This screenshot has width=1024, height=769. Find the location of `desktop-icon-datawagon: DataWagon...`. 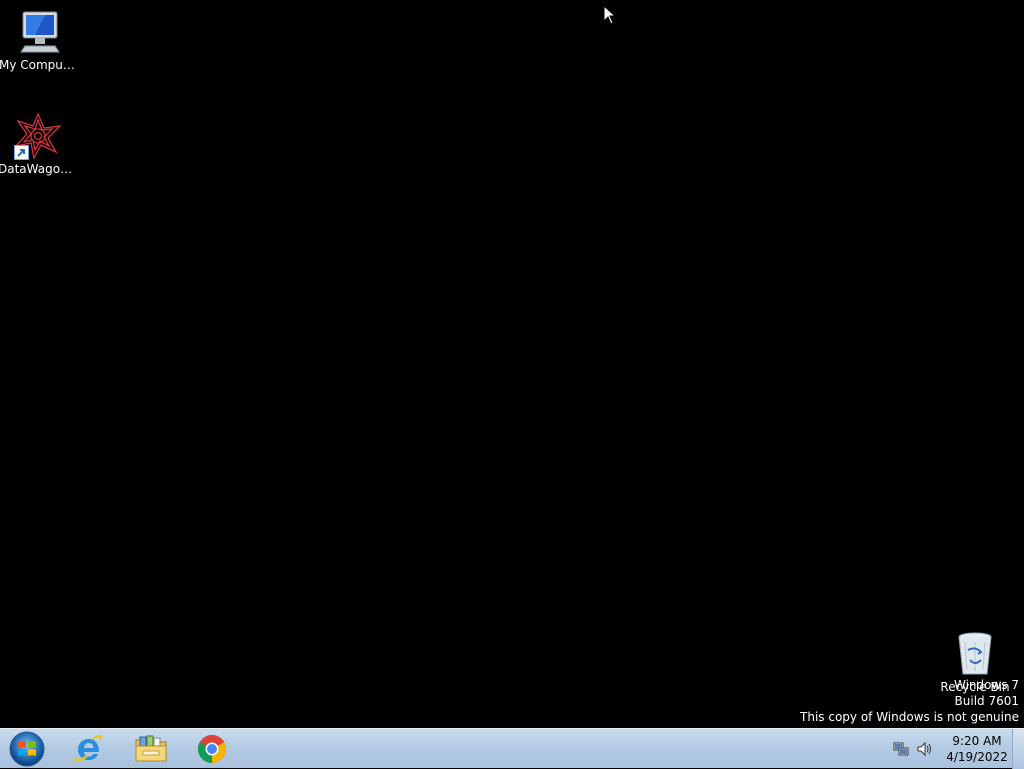

desktop-icon-datawagon: DataWagon... is located at coordinates (39, 144).